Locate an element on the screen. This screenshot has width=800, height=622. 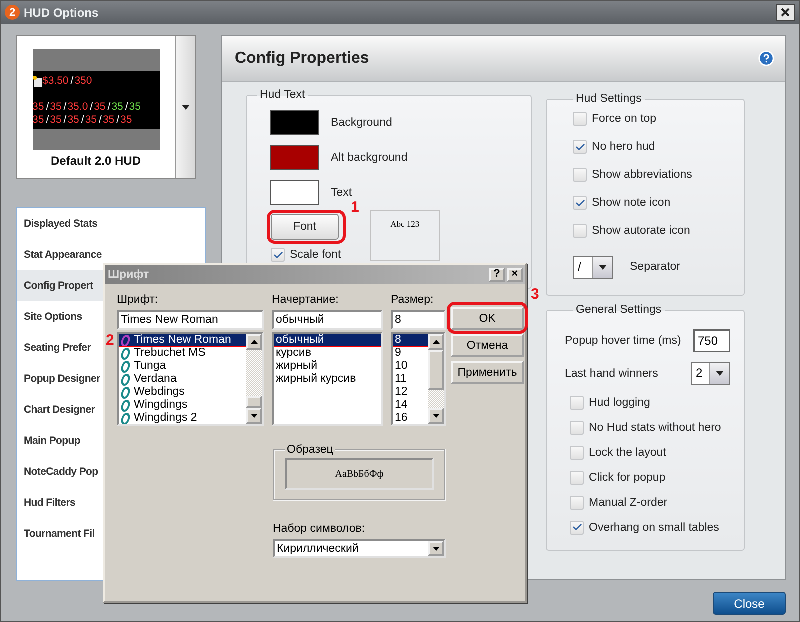
checkbox-label: Click for popup is located at coordinates (627, 478).